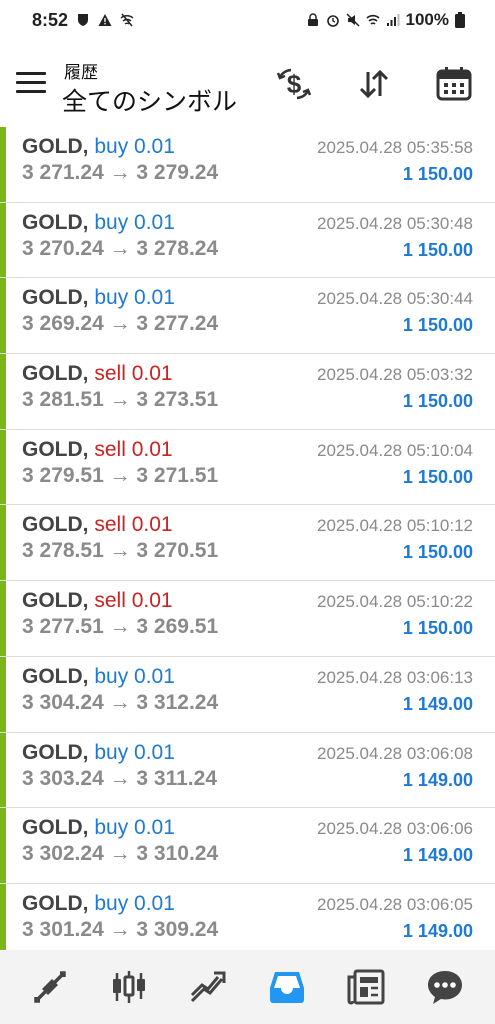 The width and height of the screenshot is (495, 1024). What do you see at coordinates (119, 778) in the screenshot?
I see `trade-prices: 3 303.24 → 3 311.24` at bounding box center [119, 778].